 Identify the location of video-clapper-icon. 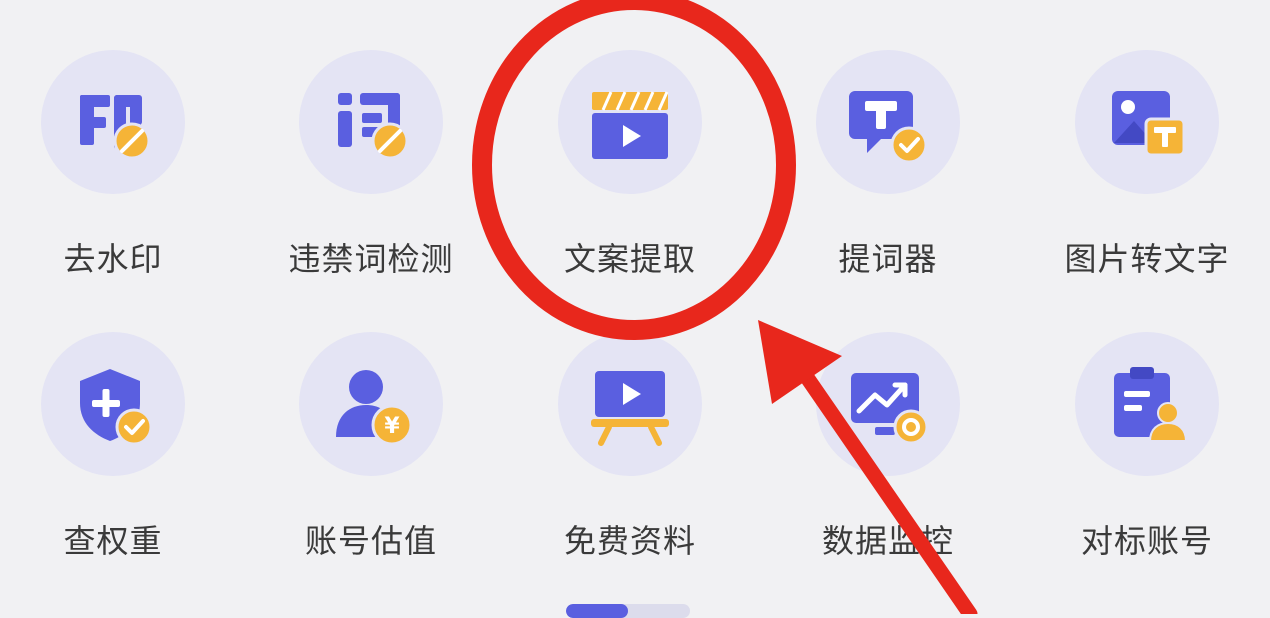
(630, 122).